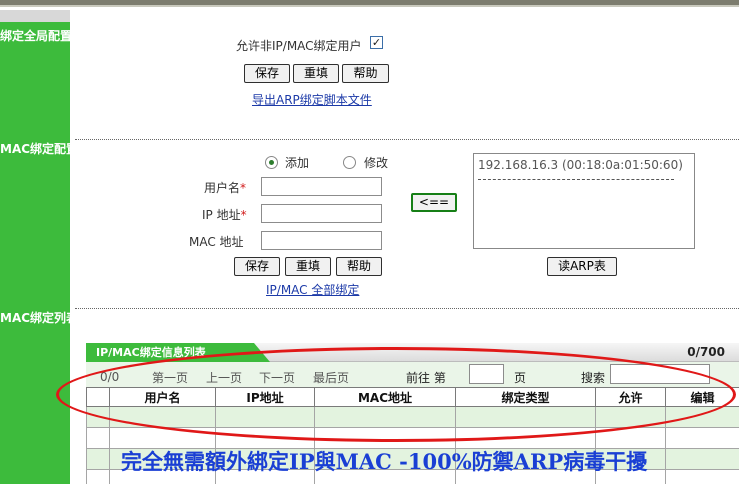 This screenshot has height=484, width=739. Describe the element at coordinates (426, 378) in the screenshot. I see `goto-page-label: 前往 第` at that location.